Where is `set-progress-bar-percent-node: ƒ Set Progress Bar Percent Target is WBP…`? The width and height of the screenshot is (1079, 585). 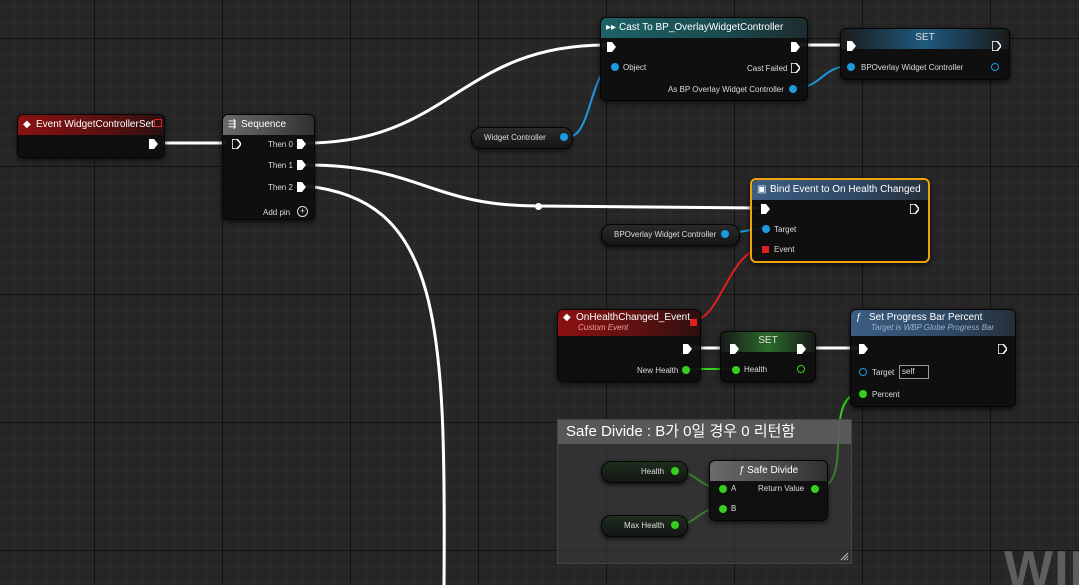 set-progress-bar-percent-node: ƒ Set Progress Bar Percent Target is WBP… is located at coordinates (933, 358).